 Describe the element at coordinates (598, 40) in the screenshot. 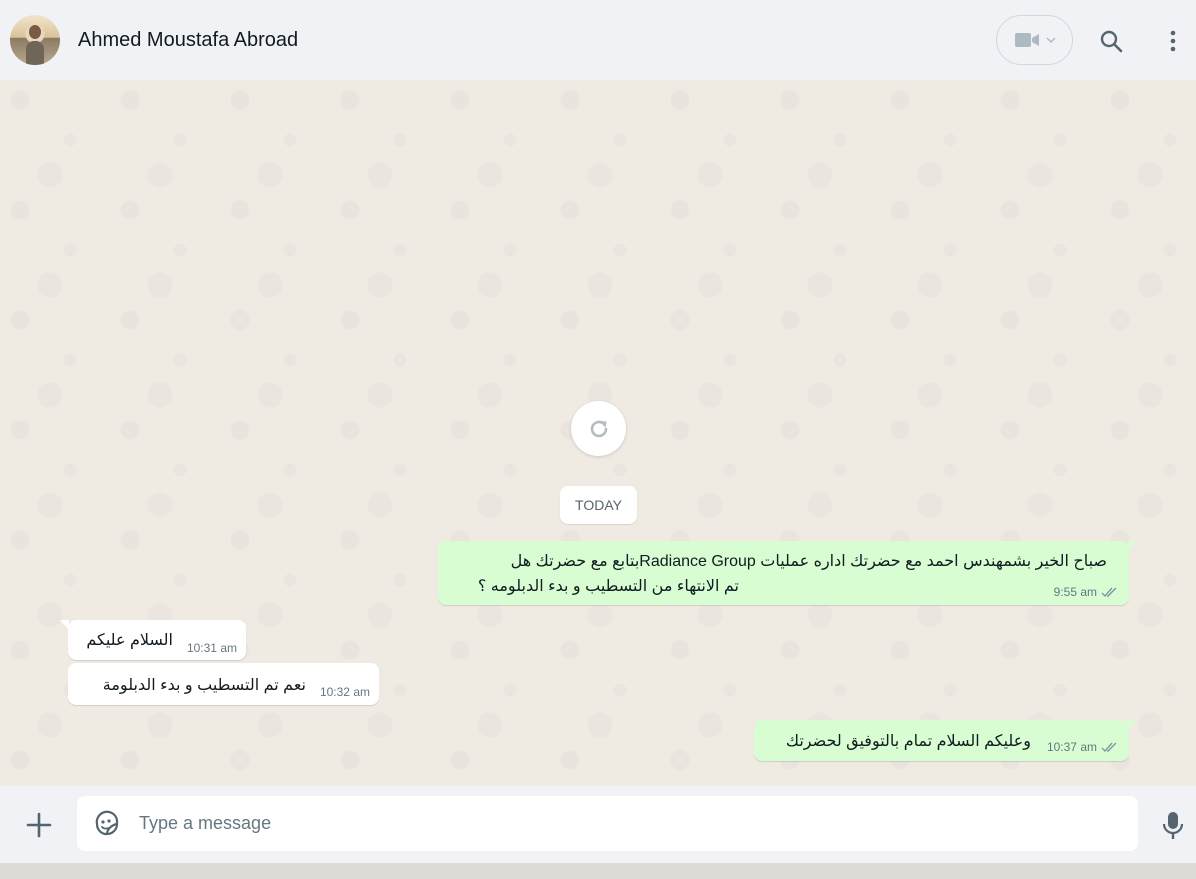

I see `chat-header: Ahmed Moustafa Abroad` at that location.